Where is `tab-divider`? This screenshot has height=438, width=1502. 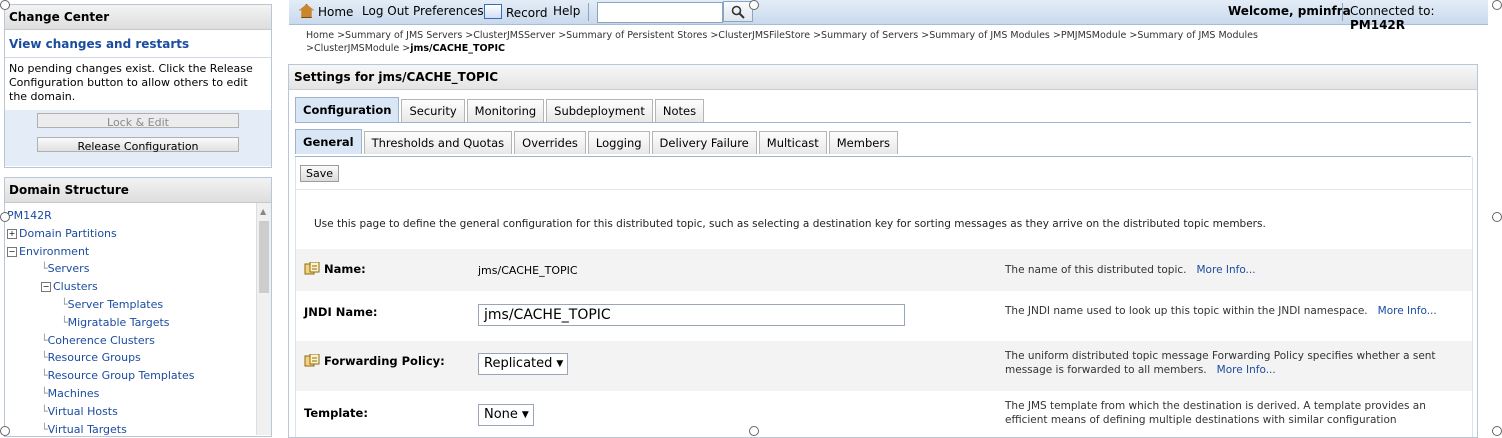 tab-divider is located at coordinates (883, 122).